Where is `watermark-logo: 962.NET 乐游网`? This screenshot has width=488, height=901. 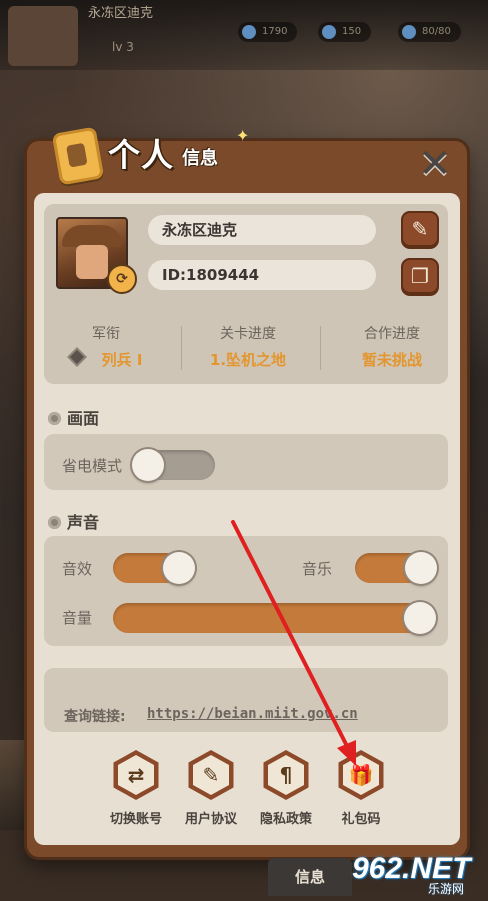 watermark-logo: 962.NET 乐游网 is located at coordinates (418, 875).